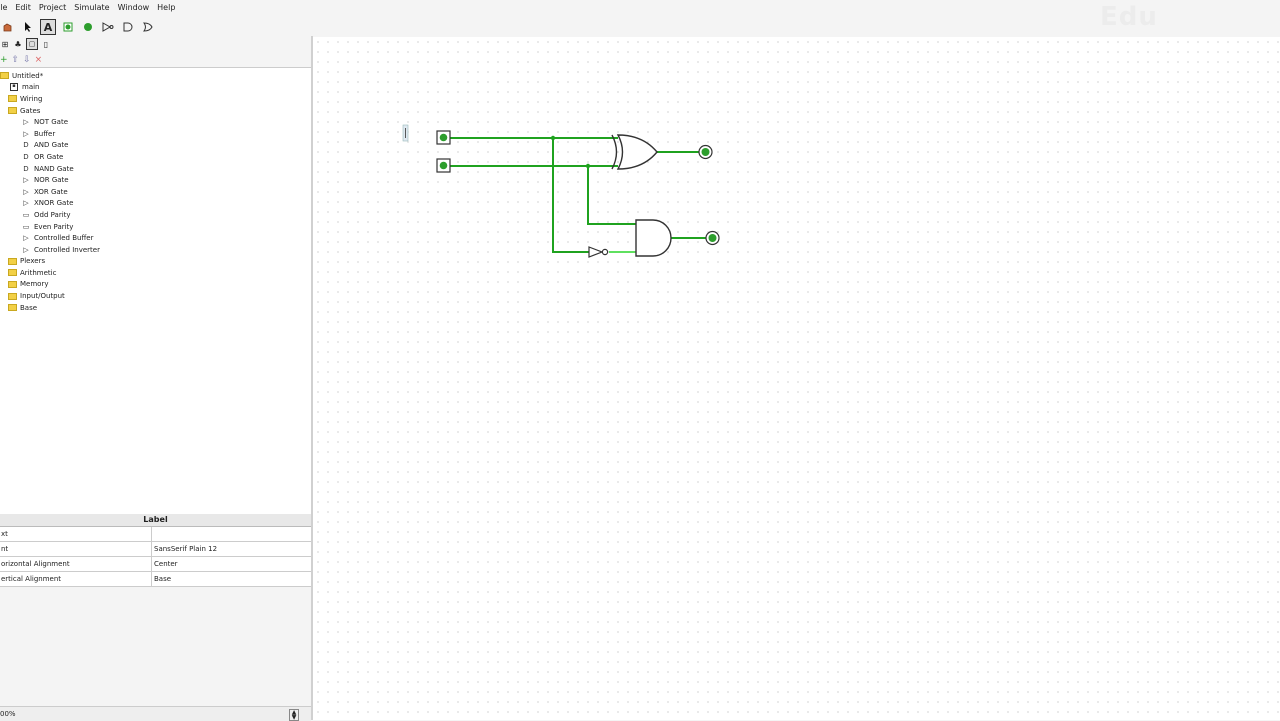 The width and height of the screenshot is (1280, 721). I want to click on output-pin-icon, so click(88, 27).